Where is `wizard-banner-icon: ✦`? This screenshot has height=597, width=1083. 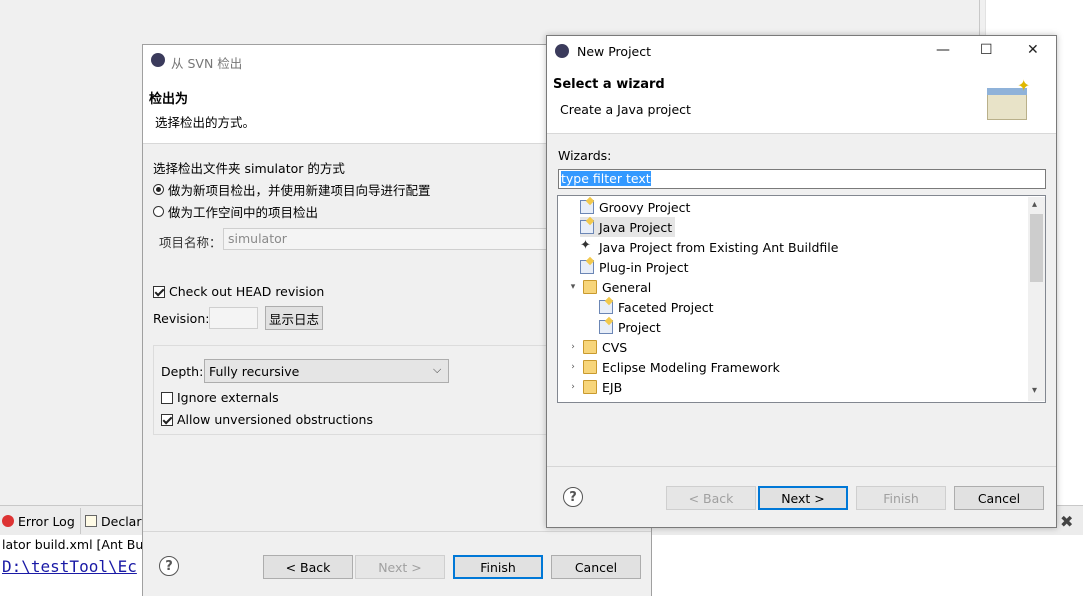
wizard-banner-icon: ✦ is located at coordinates (1008, 101).